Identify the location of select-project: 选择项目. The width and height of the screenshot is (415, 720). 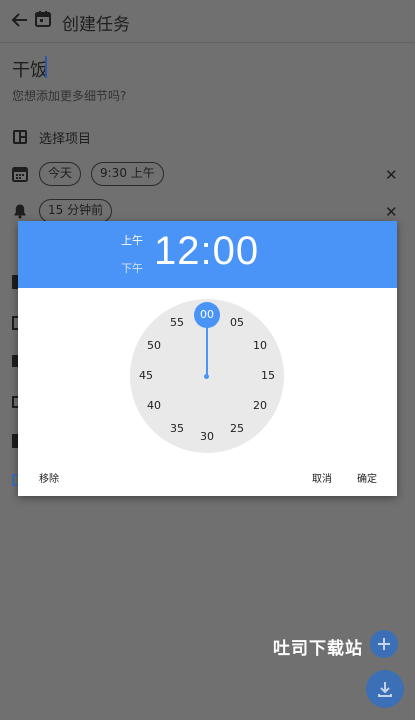
(65, 137).